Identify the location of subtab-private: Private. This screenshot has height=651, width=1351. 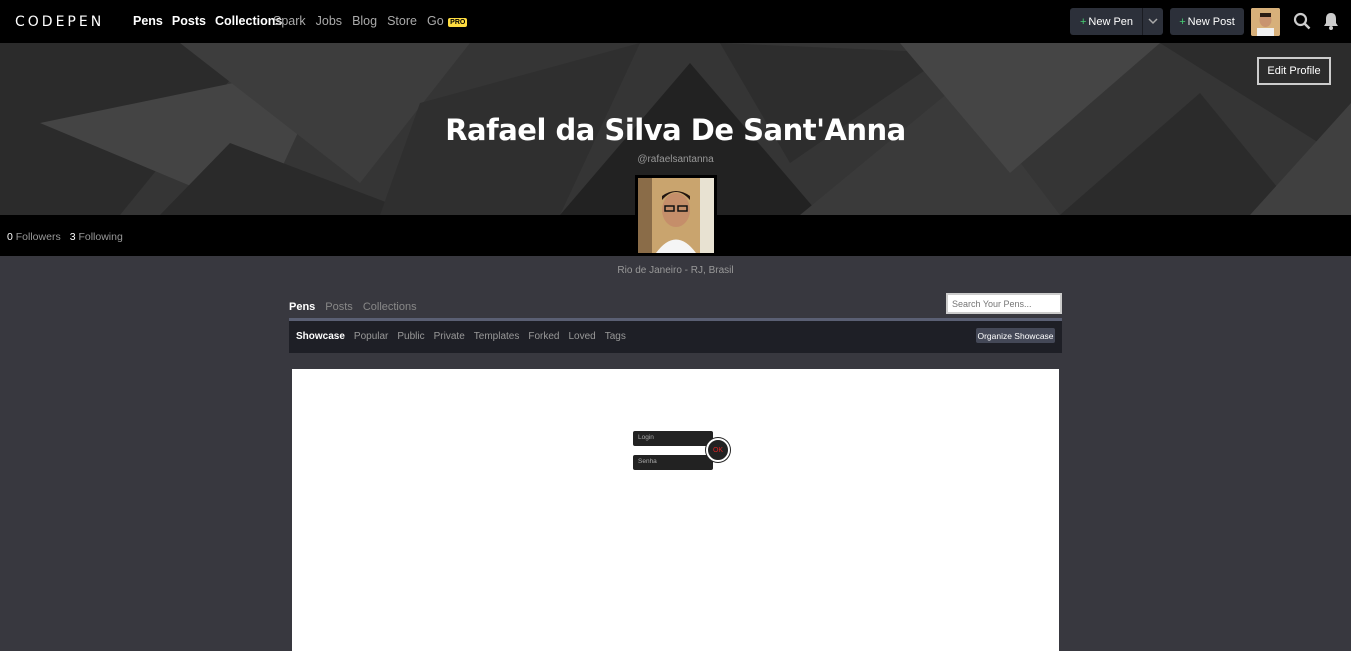
(449, 336).